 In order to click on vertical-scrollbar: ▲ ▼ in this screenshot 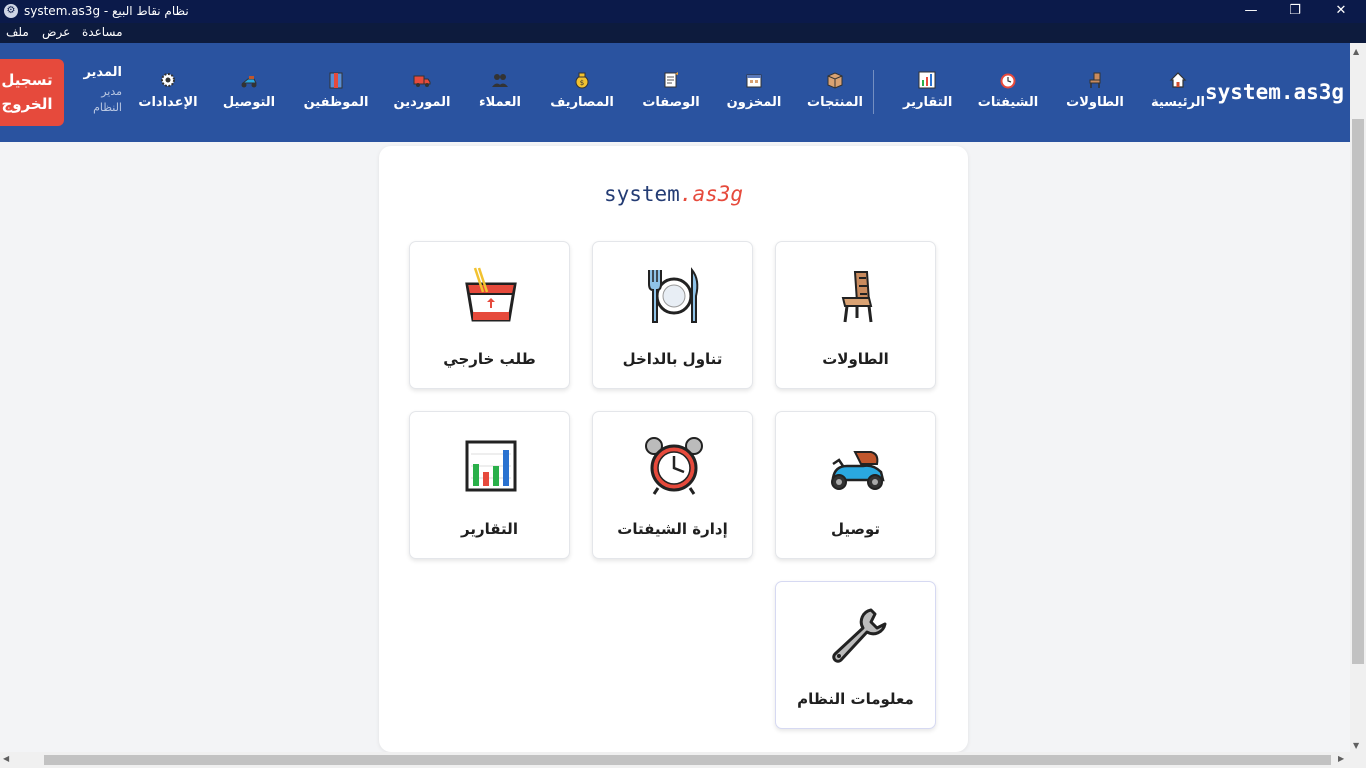, I will do `click(1358, 397)`.